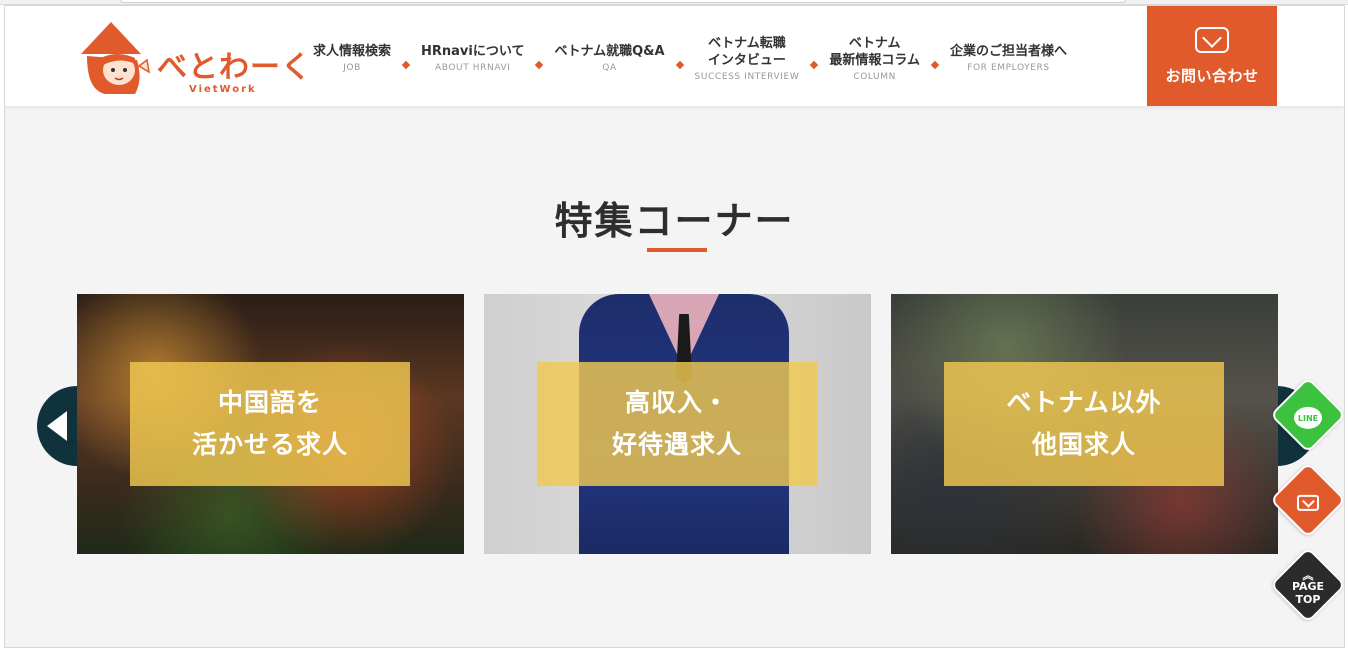 The height and width of the screenshot is (654, 1348). I want to click on line-icon: LINE, so click(1308, 417).